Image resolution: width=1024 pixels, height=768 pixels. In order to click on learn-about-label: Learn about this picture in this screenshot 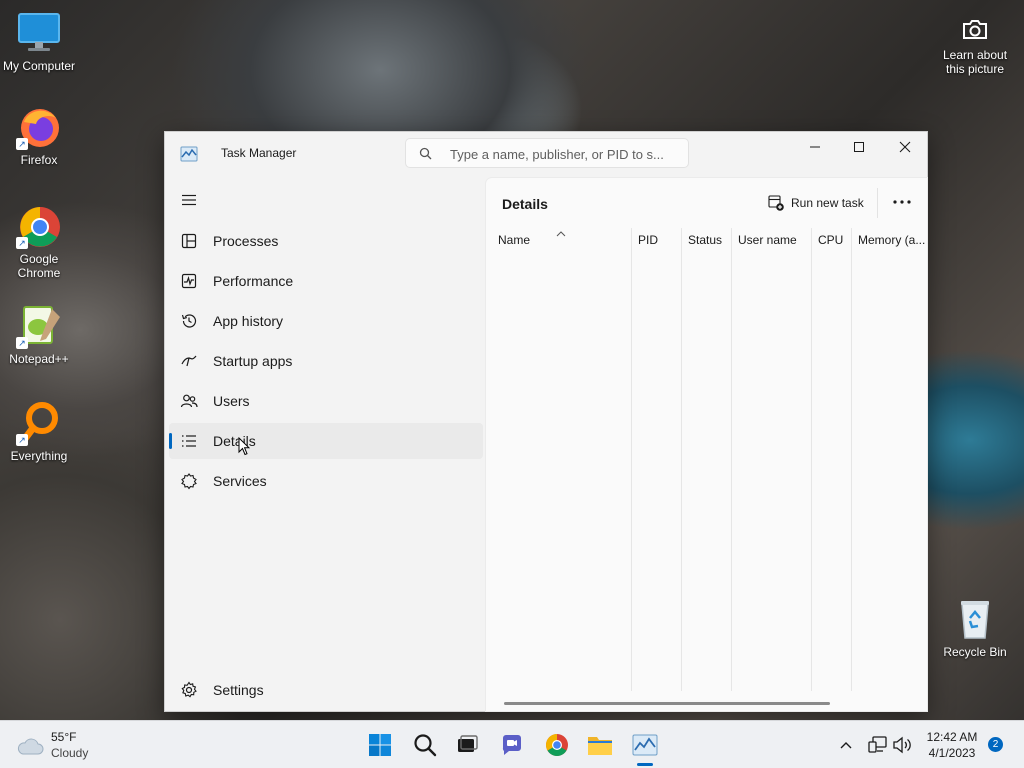, I will do `click(975, 62)`.